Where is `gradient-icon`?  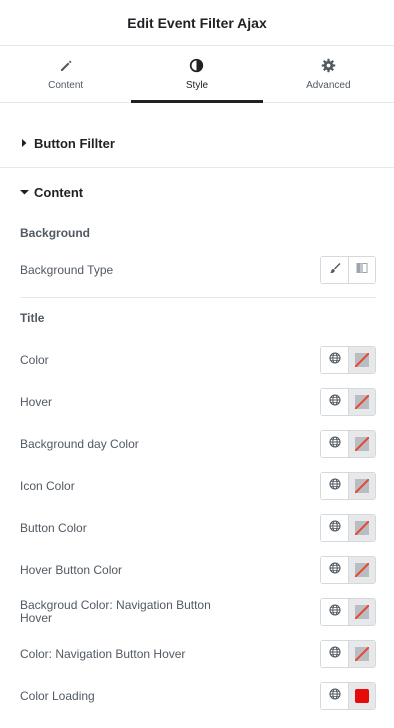 gradient-icon is located at coordinates (362, 270).